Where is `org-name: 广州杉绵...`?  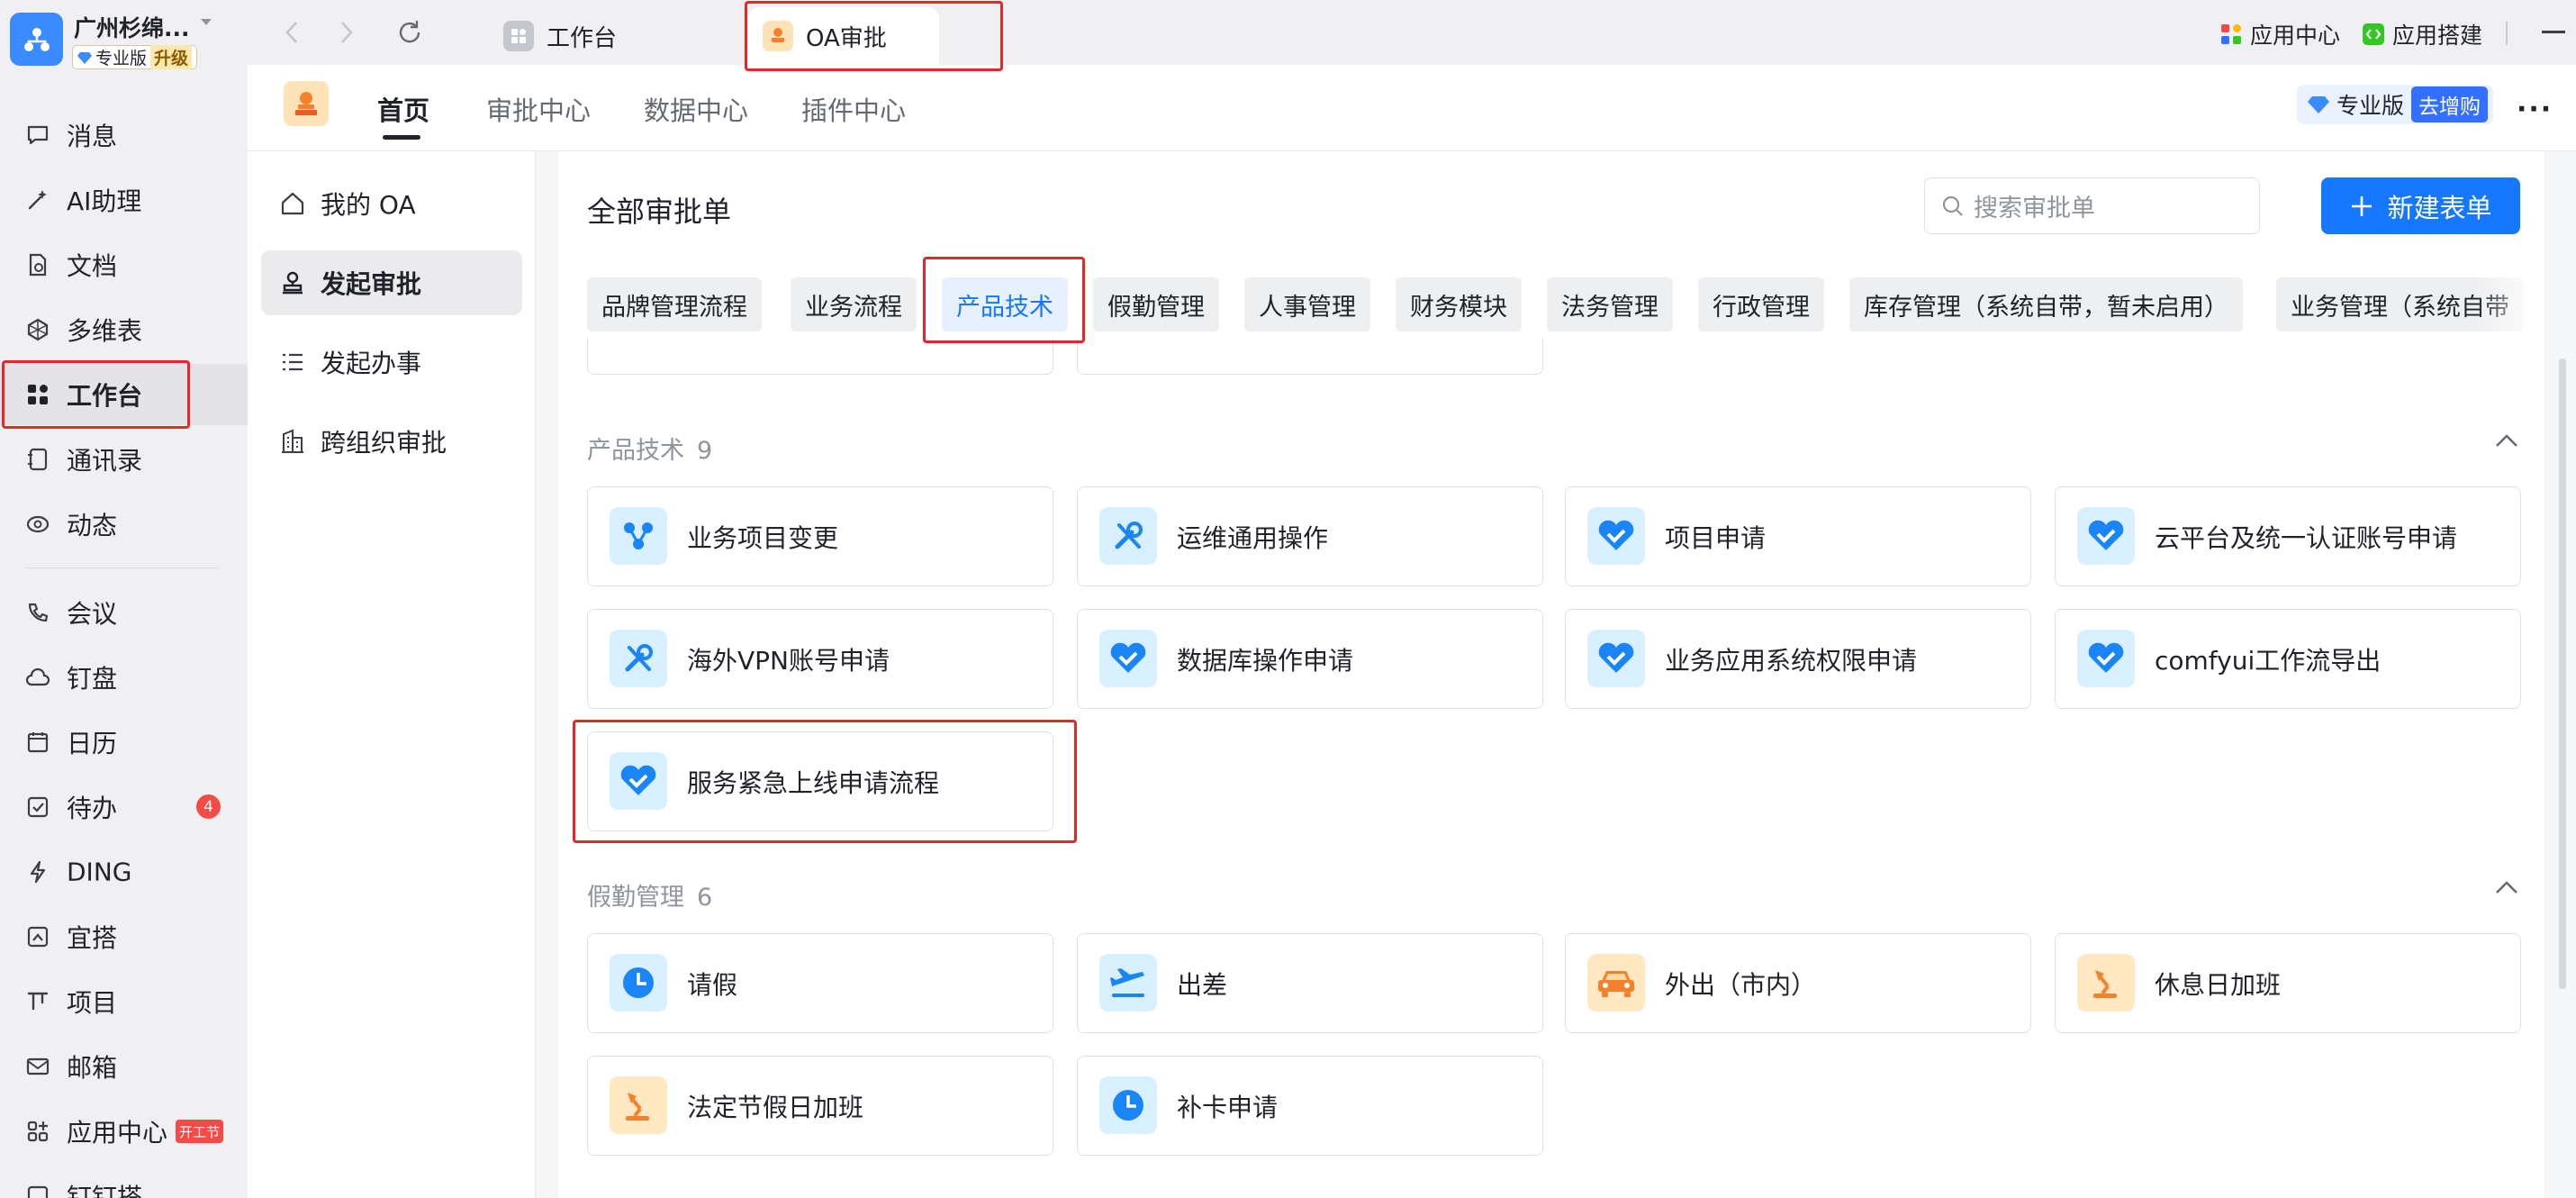 org-name: 广州杉绵... is located at coordinates (132, 27).